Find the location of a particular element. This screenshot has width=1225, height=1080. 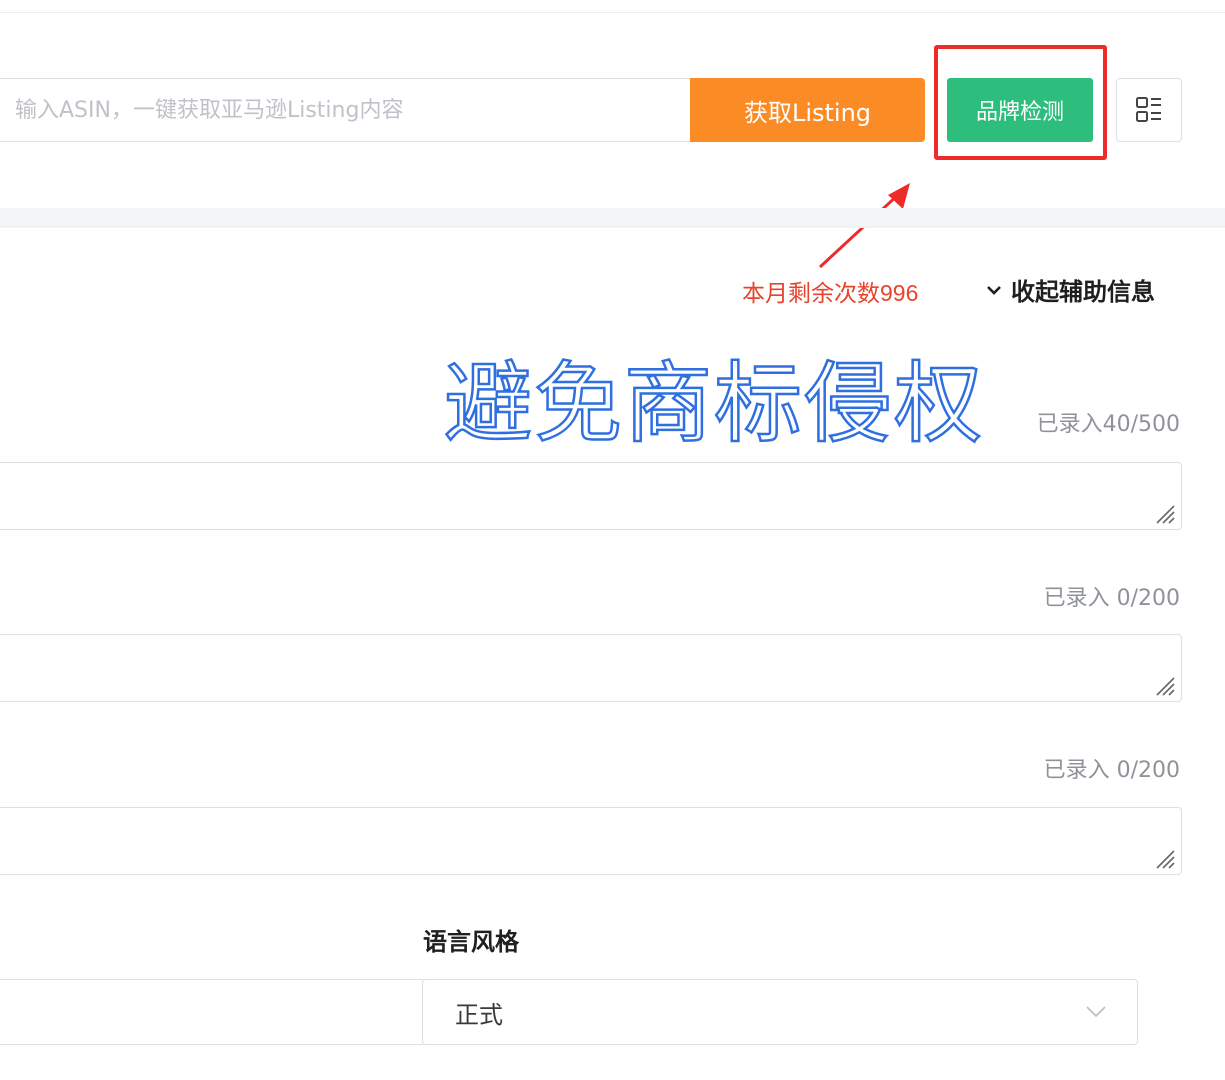

char-counter: 已录入40/500 is located at coordinates (1108, 424).